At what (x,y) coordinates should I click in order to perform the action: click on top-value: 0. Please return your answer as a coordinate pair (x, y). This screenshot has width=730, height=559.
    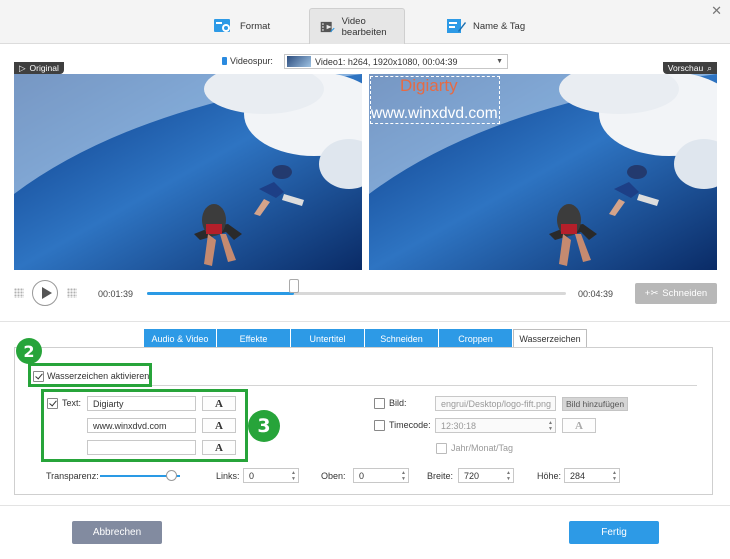
    Looking at the image, I should click on (362, 475).